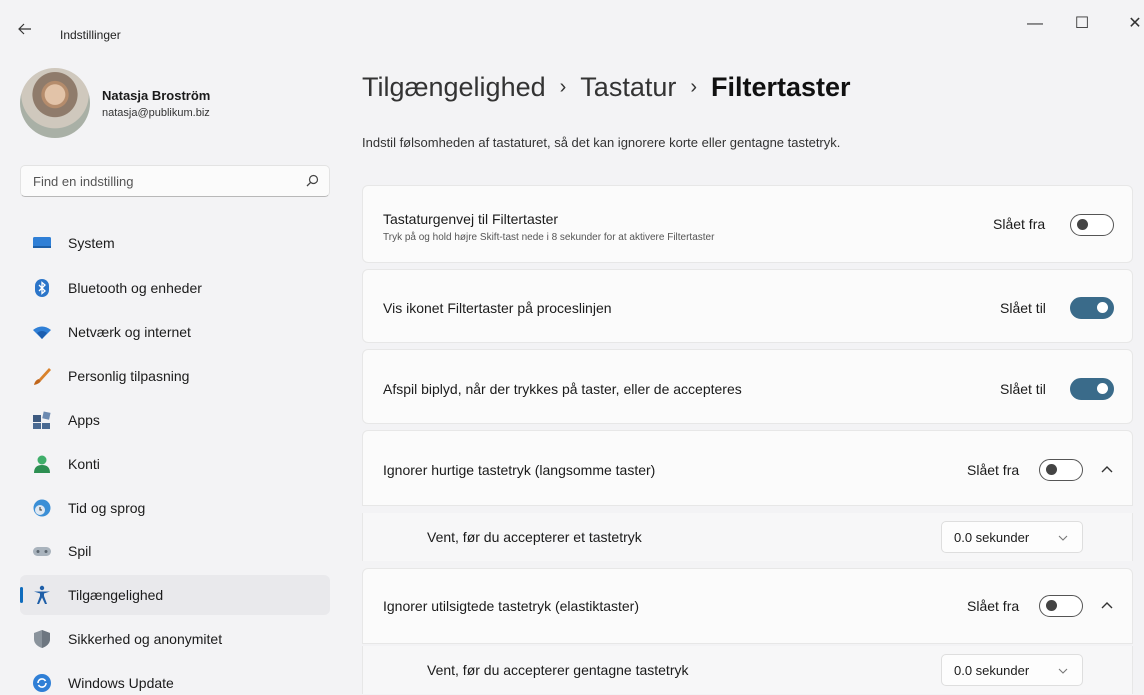  Describe the element at coordinates (1061, 606) in the screenshot. I see `bounce-keys-toggle` at that location.